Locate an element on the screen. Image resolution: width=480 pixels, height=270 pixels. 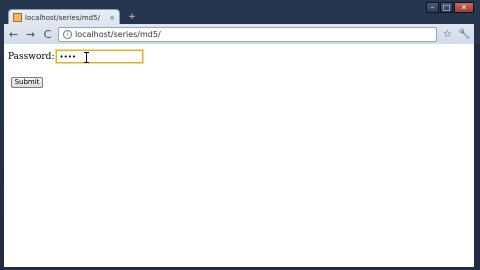
submit-button: Submit is located at coordinates (27, 82).